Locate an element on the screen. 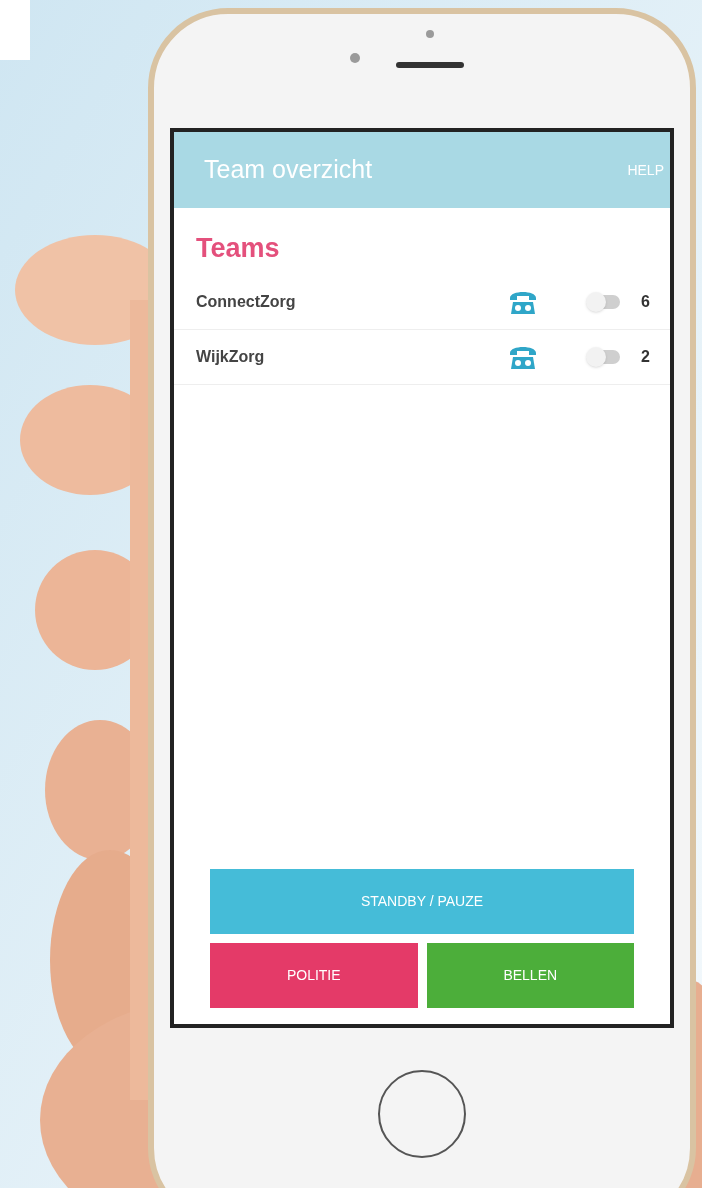 The height and width of the screenshot is (1188, 702). sensor-icon is located at coordinates (430, 34).